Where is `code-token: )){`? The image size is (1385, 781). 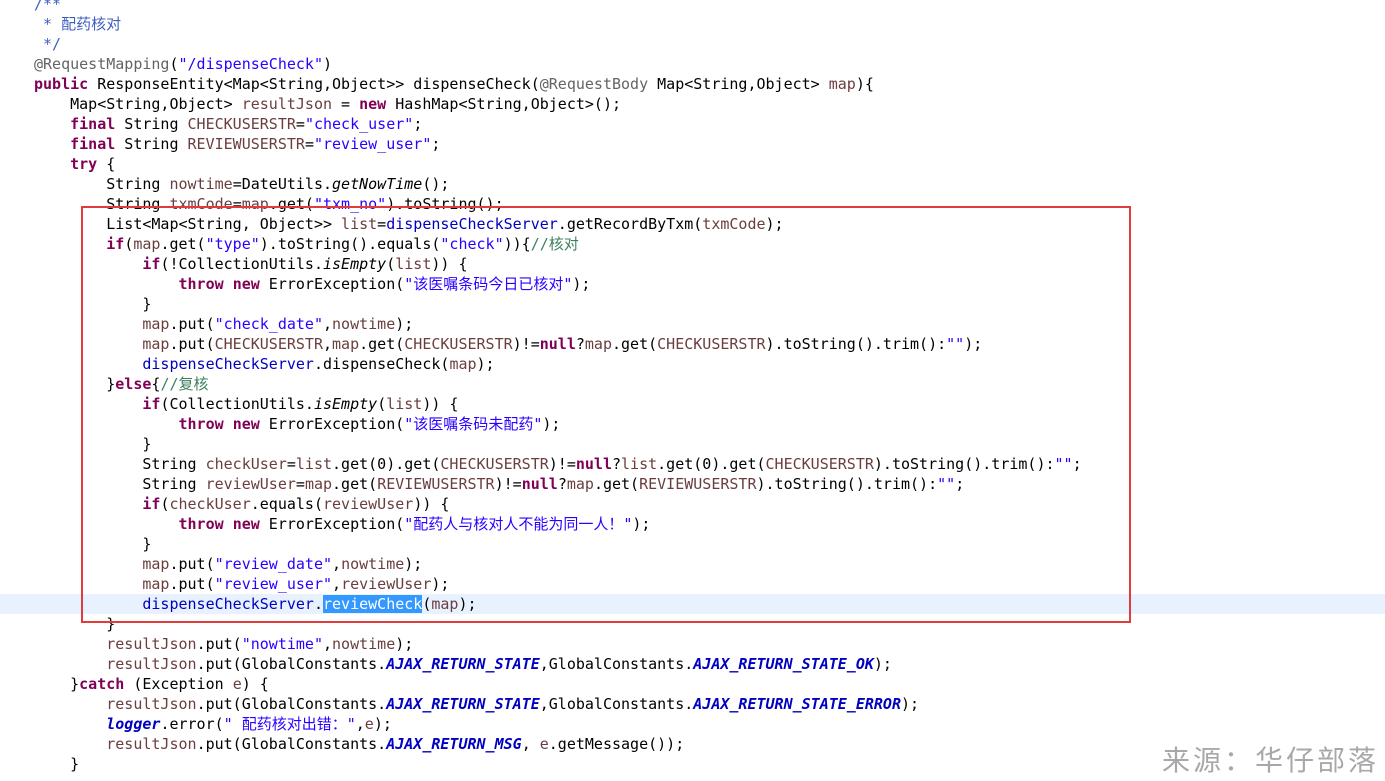 code-token: )){ is located at coordinates (517, 244).